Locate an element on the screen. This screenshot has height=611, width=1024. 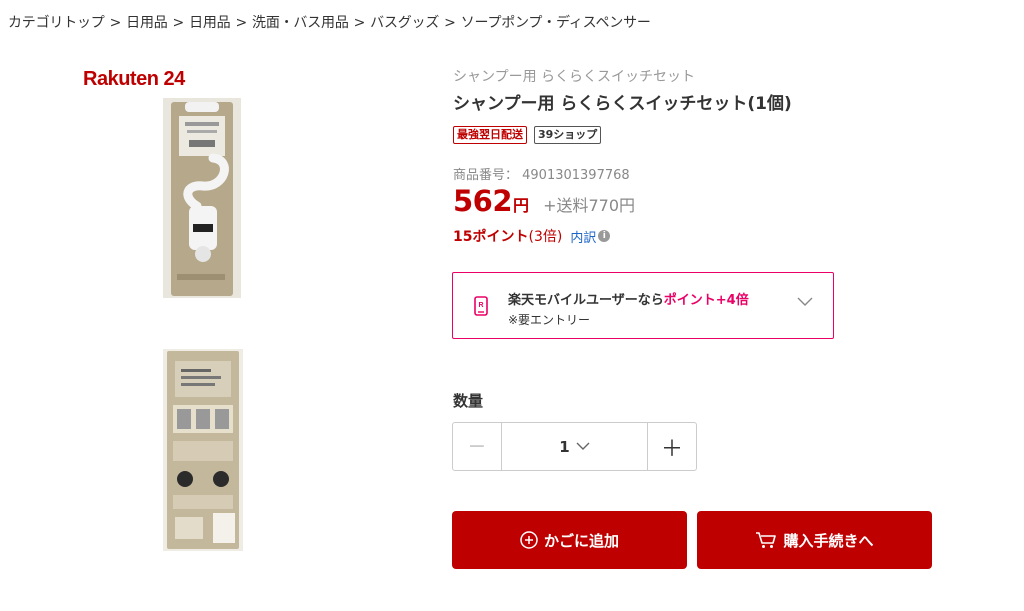
add-to-cart-label: かごに追加 is located at coordinates (581, 540).